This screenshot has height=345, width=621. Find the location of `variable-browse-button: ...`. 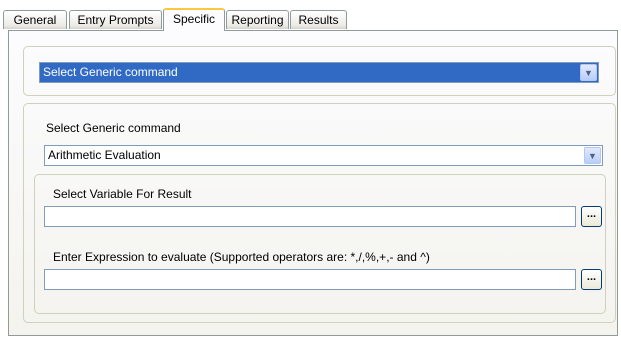

variable-browse-button: ... is located at coordinates (591, 216).